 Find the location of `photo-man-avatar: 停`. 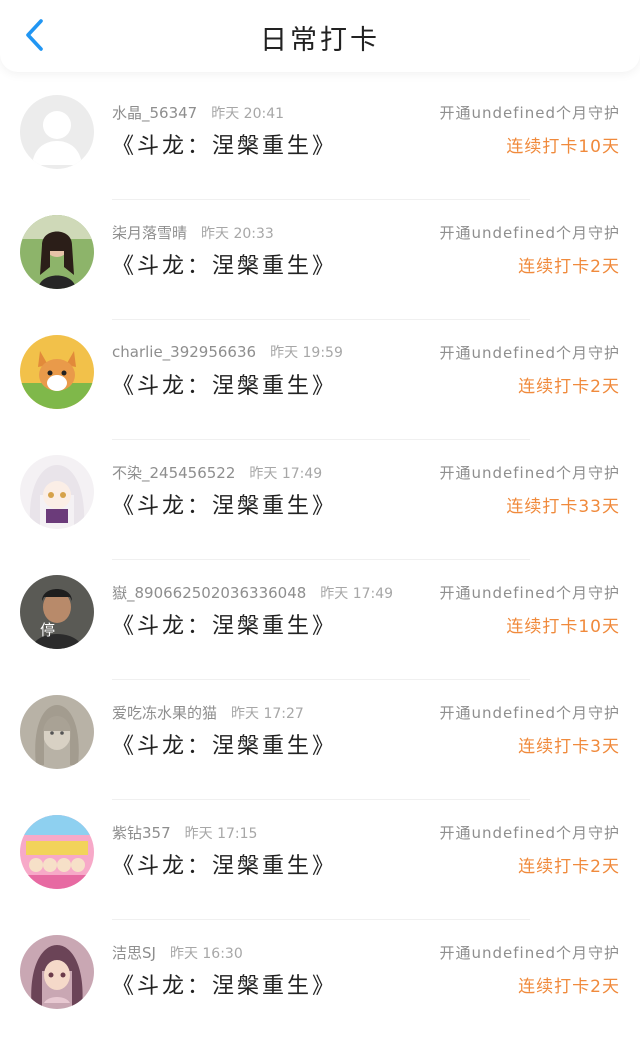

photo-man-avatar: 停 is located at coordinates (57, 612).